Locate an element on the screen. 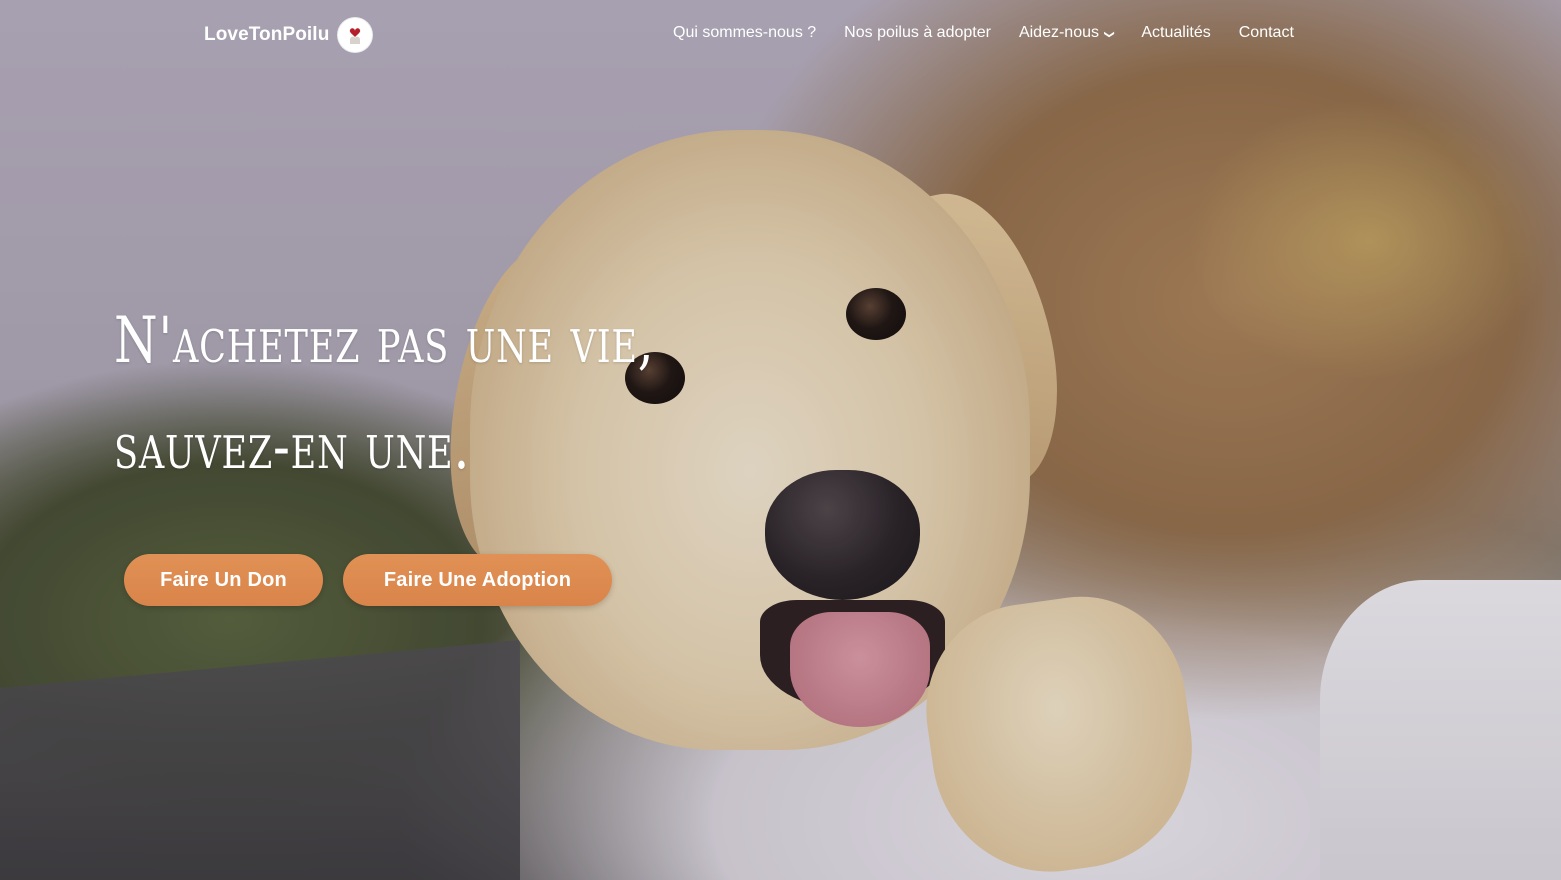 This screenshot has height=880, width=1561. chevron-down-icon: ❯ is located at coordinates (1109, 34).